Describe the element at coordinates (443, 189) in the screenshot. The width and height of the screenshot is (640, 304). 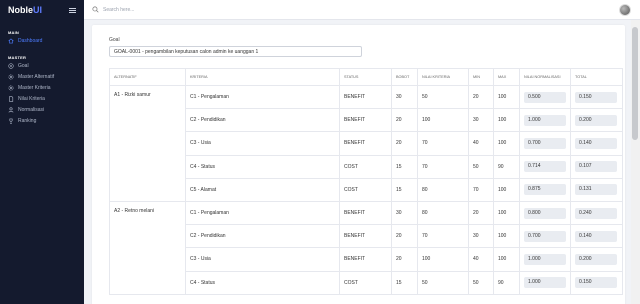
I see `nilai-kriteria-cell: 80` at that location.